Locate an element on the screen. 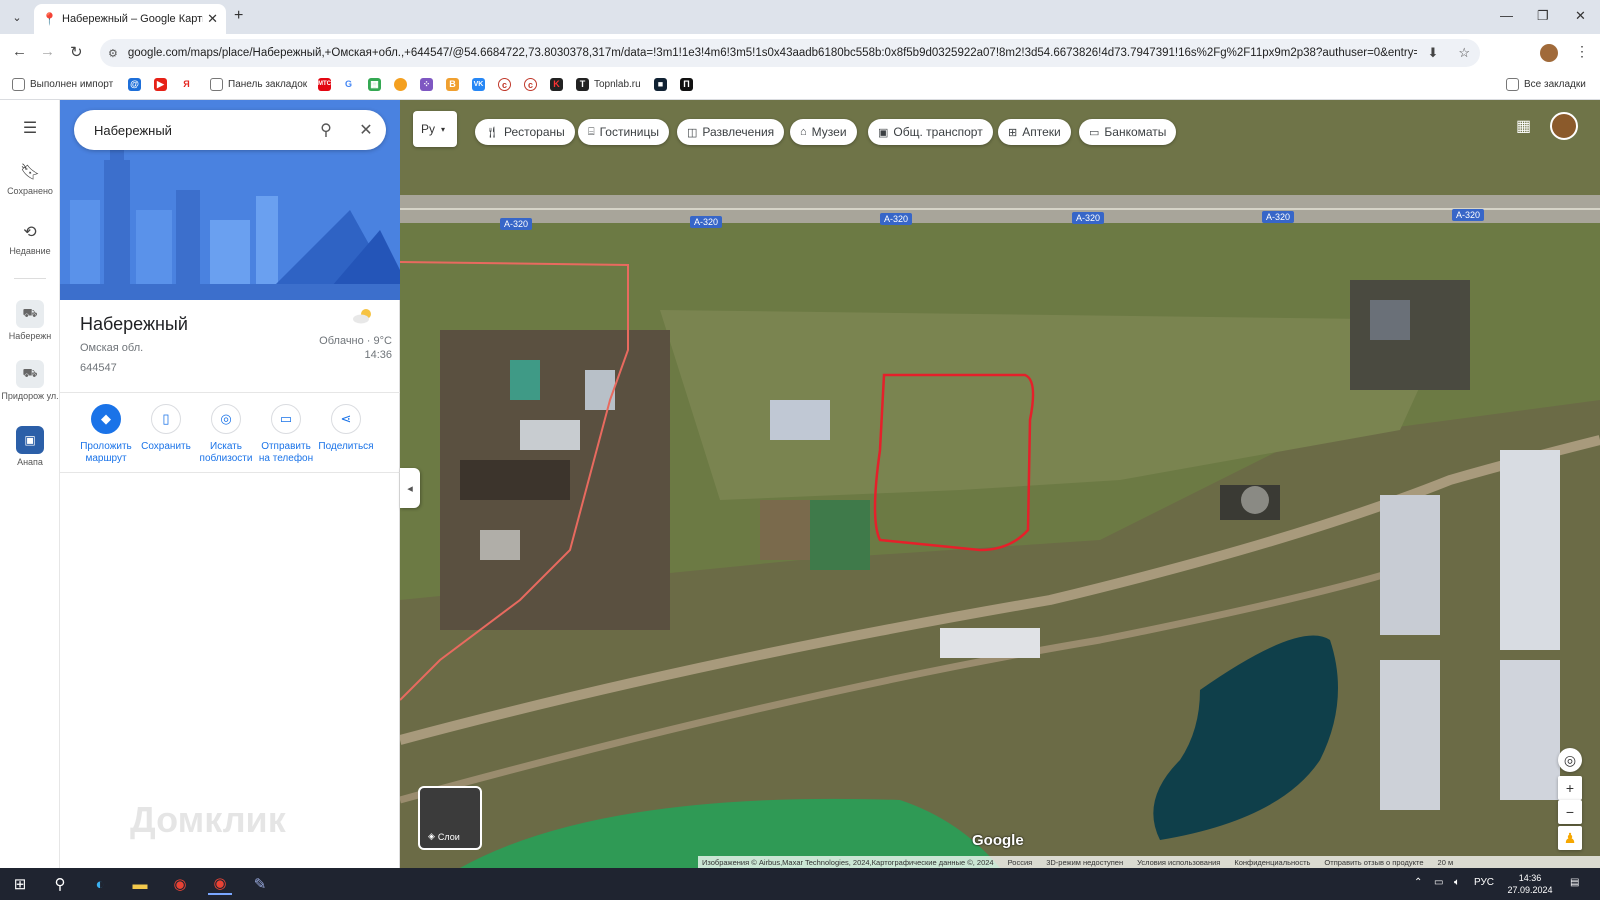  bookmark-google: G is located at coordinates (351, 84).